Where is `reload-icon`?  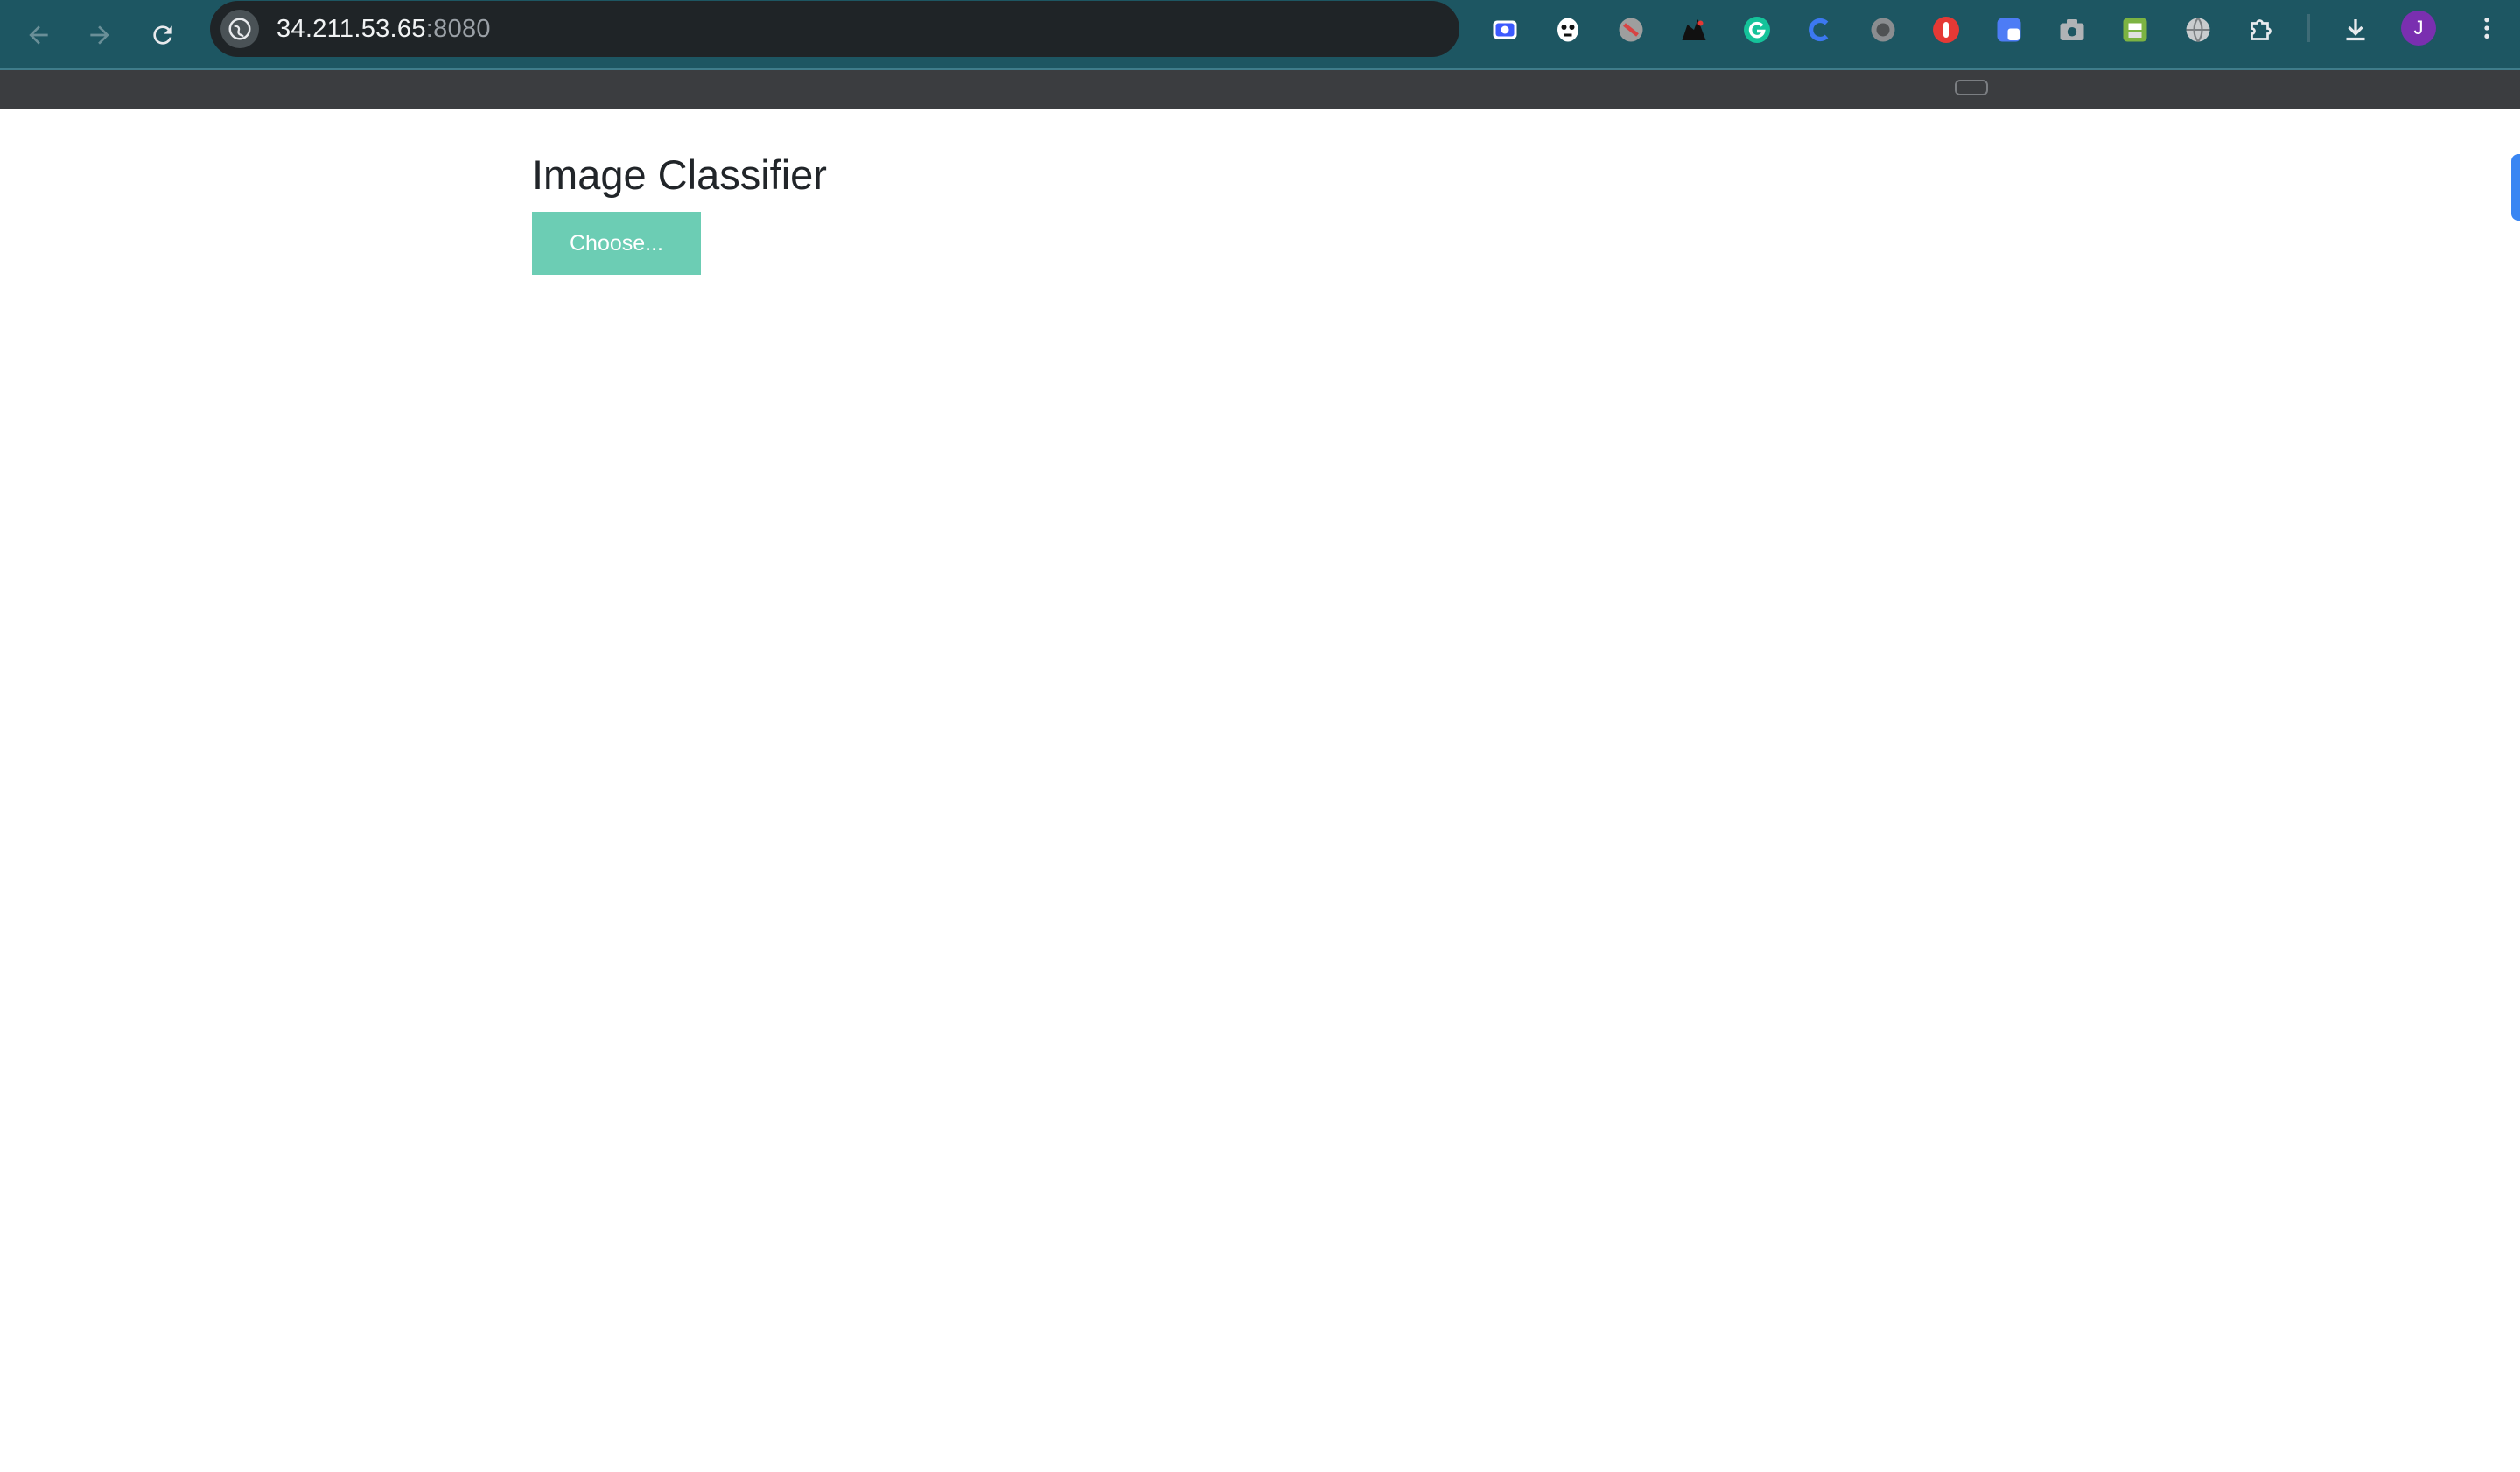
reload-icon is located at coordinates (162, 35).